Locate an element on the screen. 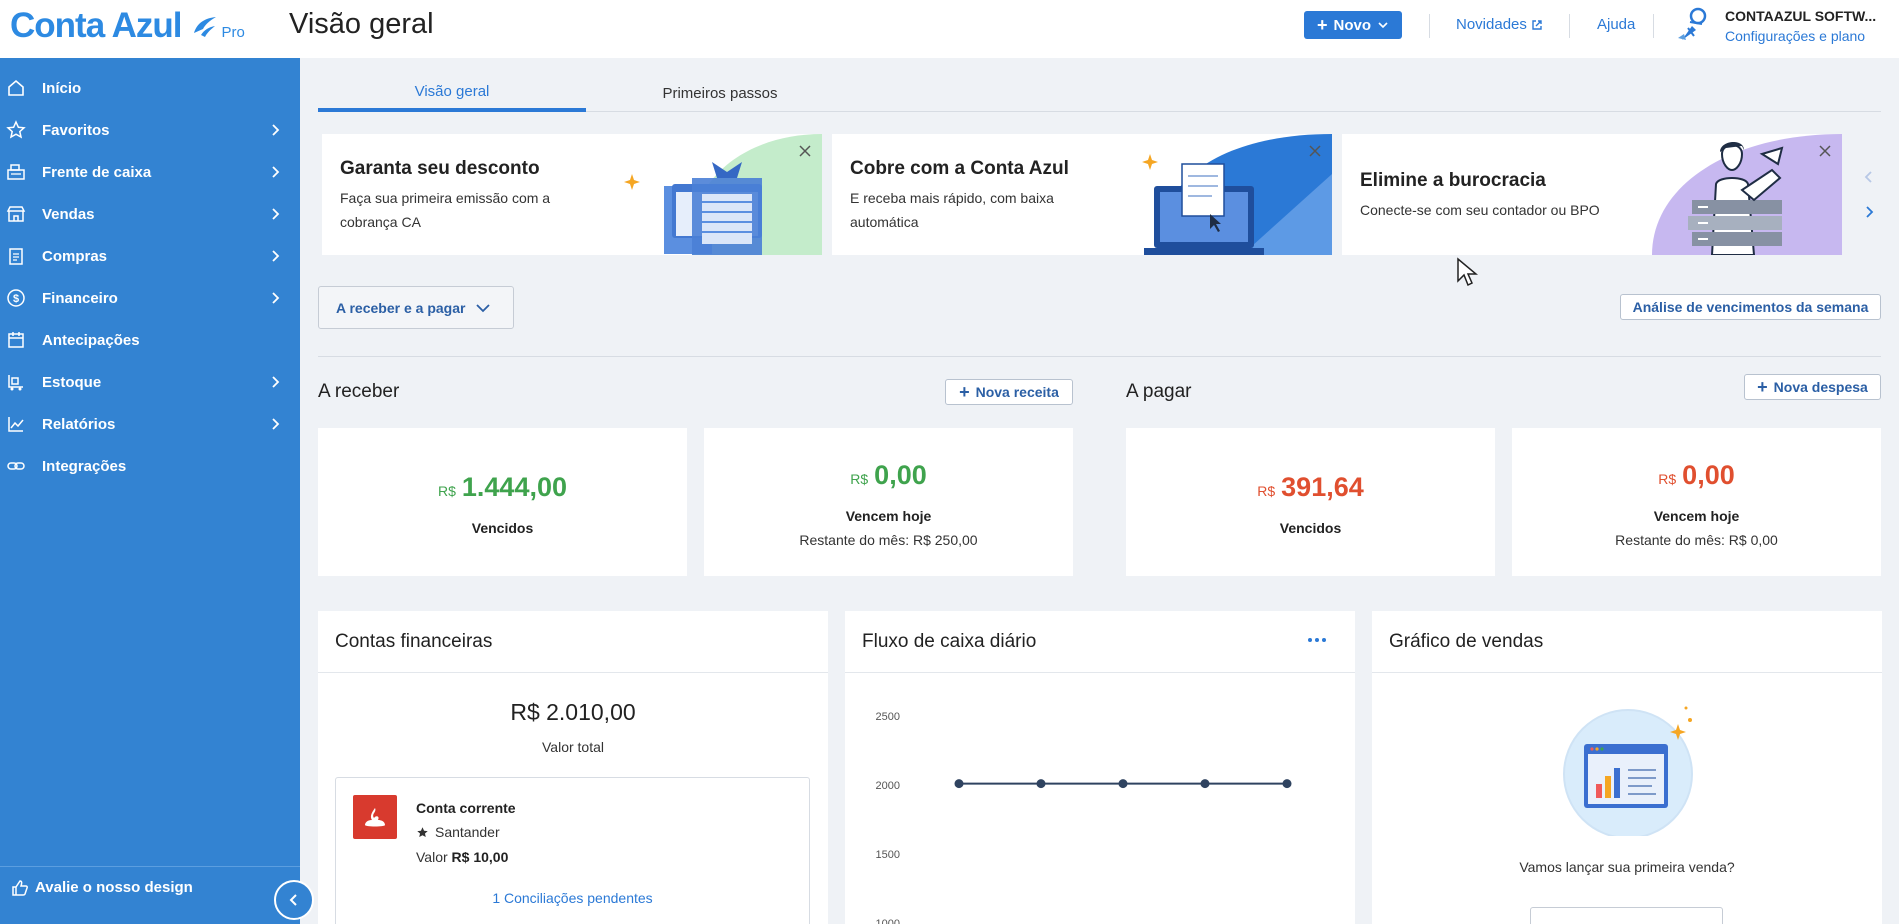 The width and height of the screenshot is (1899, 924). cash-register-icon is located at coordinates (16, 172).